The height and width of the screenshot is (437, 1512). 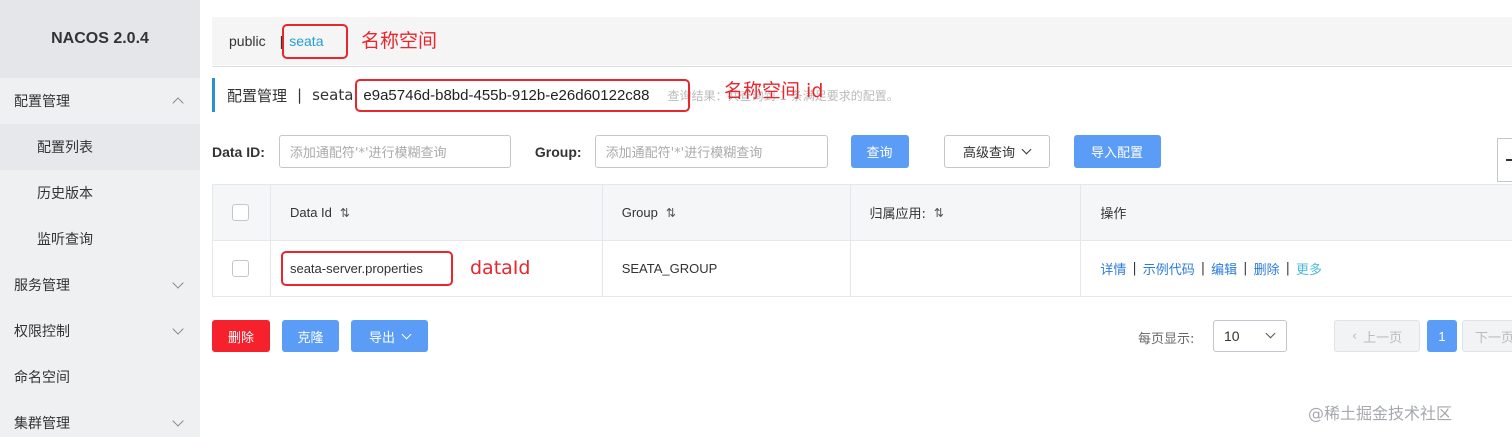 What do you see at coordinates (394, 151) in the screenshot?
I see `data-id-input: 添加通配符'*'进行模糊查询` at bounding box center [394, 151].